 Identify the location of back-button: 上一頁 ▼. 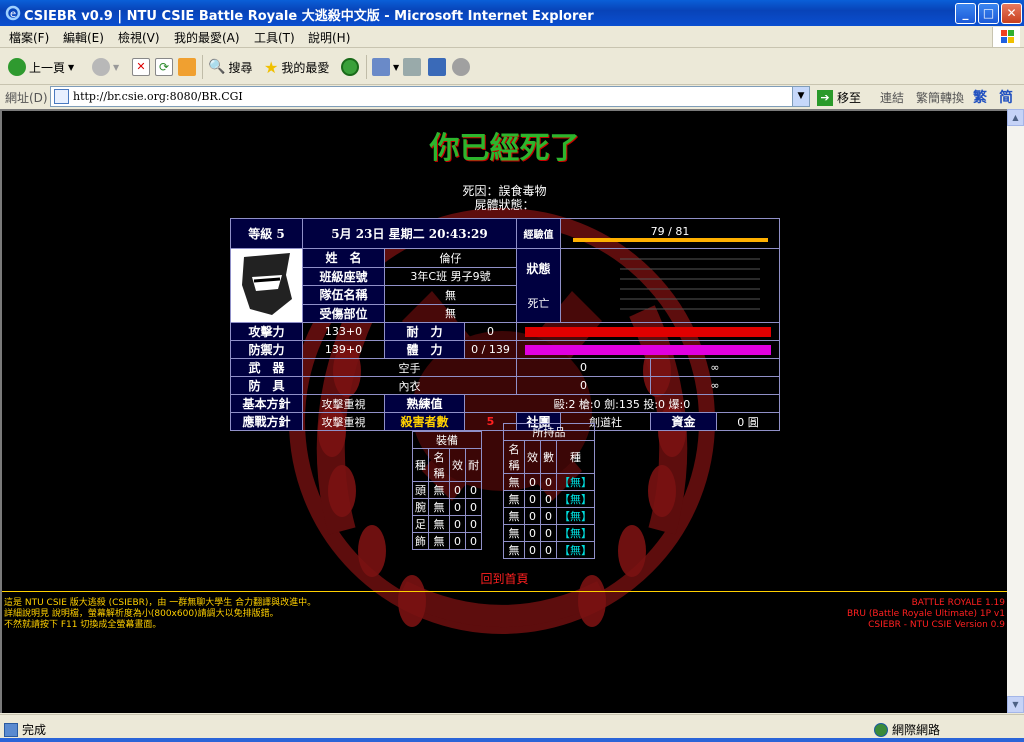
(41, 67).